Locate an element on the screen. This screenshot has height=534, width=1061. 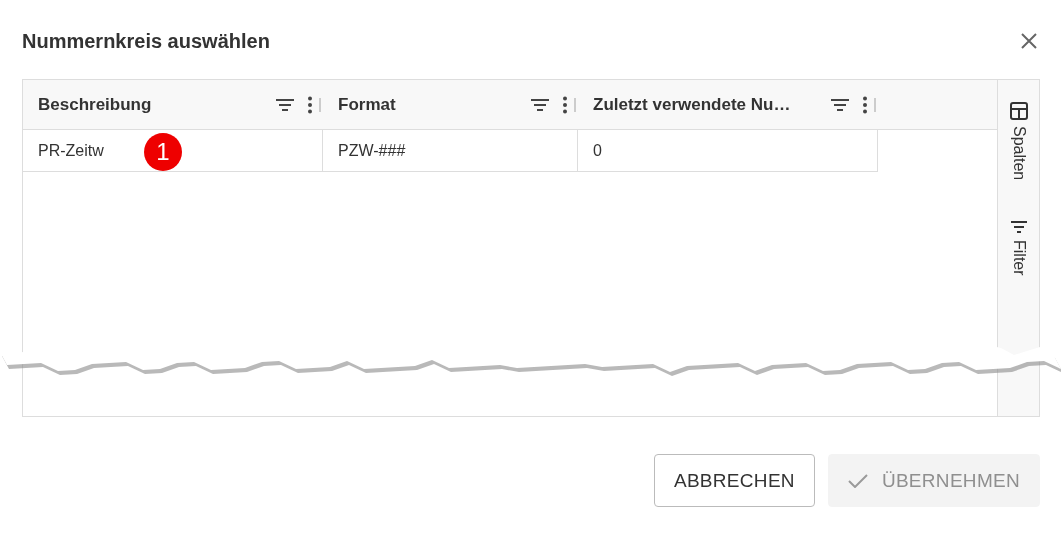
cancel-button: ABBRECHEN is located at coordinates (734, 480).